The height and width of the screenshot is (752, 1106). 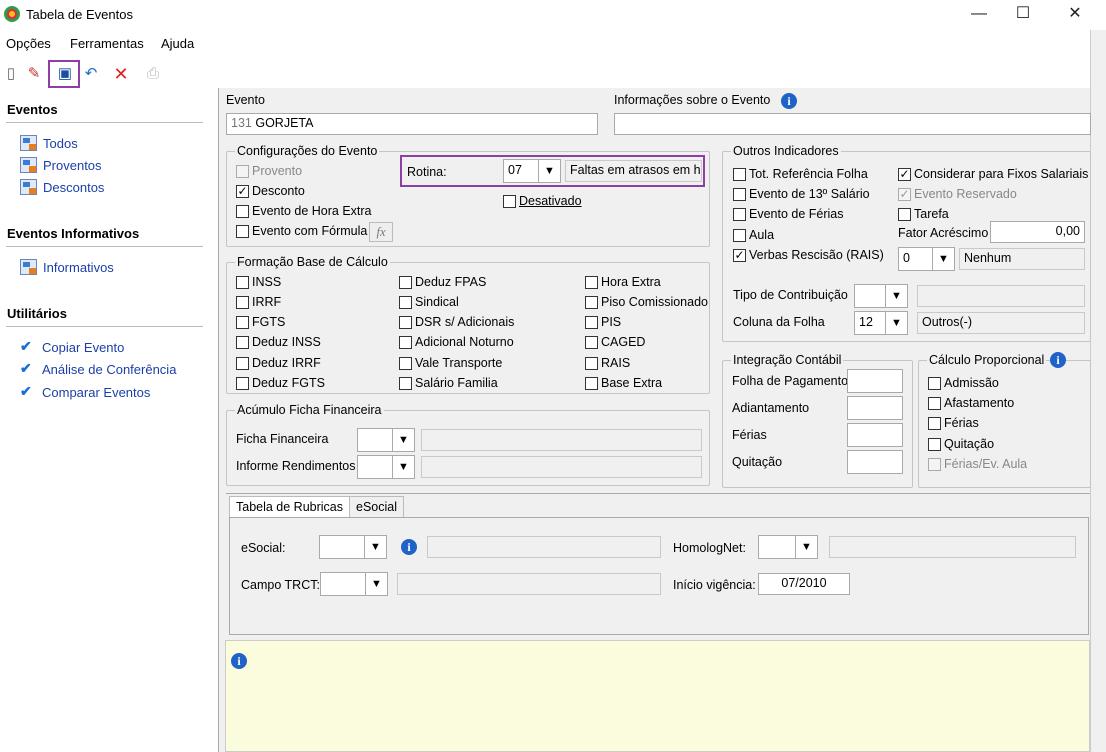 I want to click on aula-checkbox: Aula, so click(x=753, y=235).